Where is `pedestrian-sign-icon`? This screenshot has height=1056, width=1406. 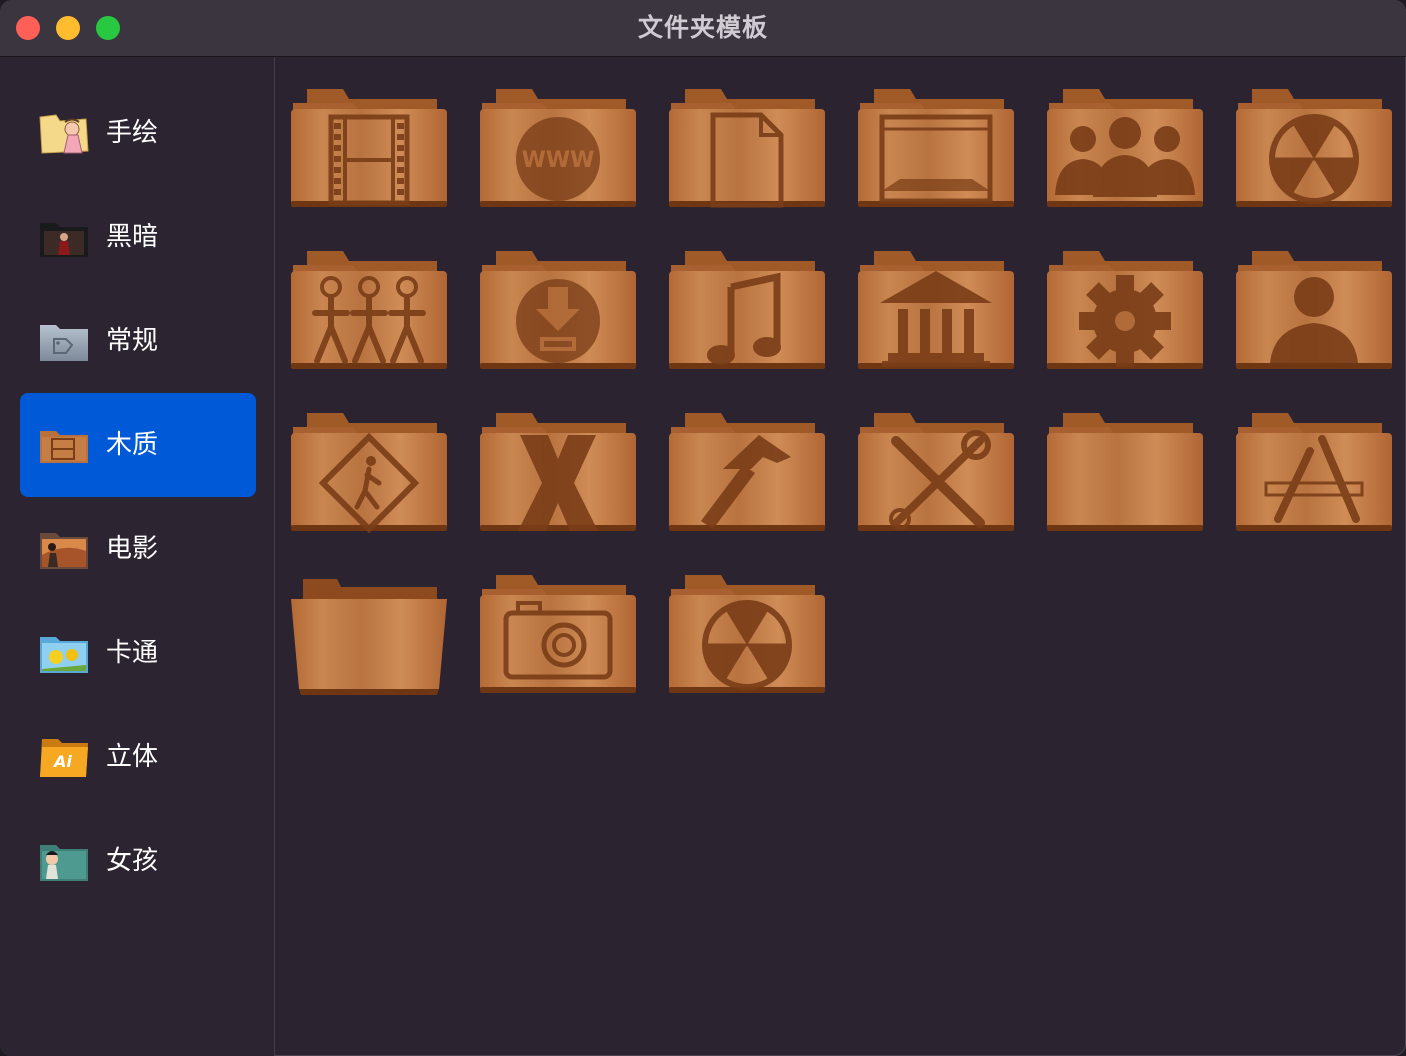
pedestrian-sign-icon is located at coordinates (369, 474).